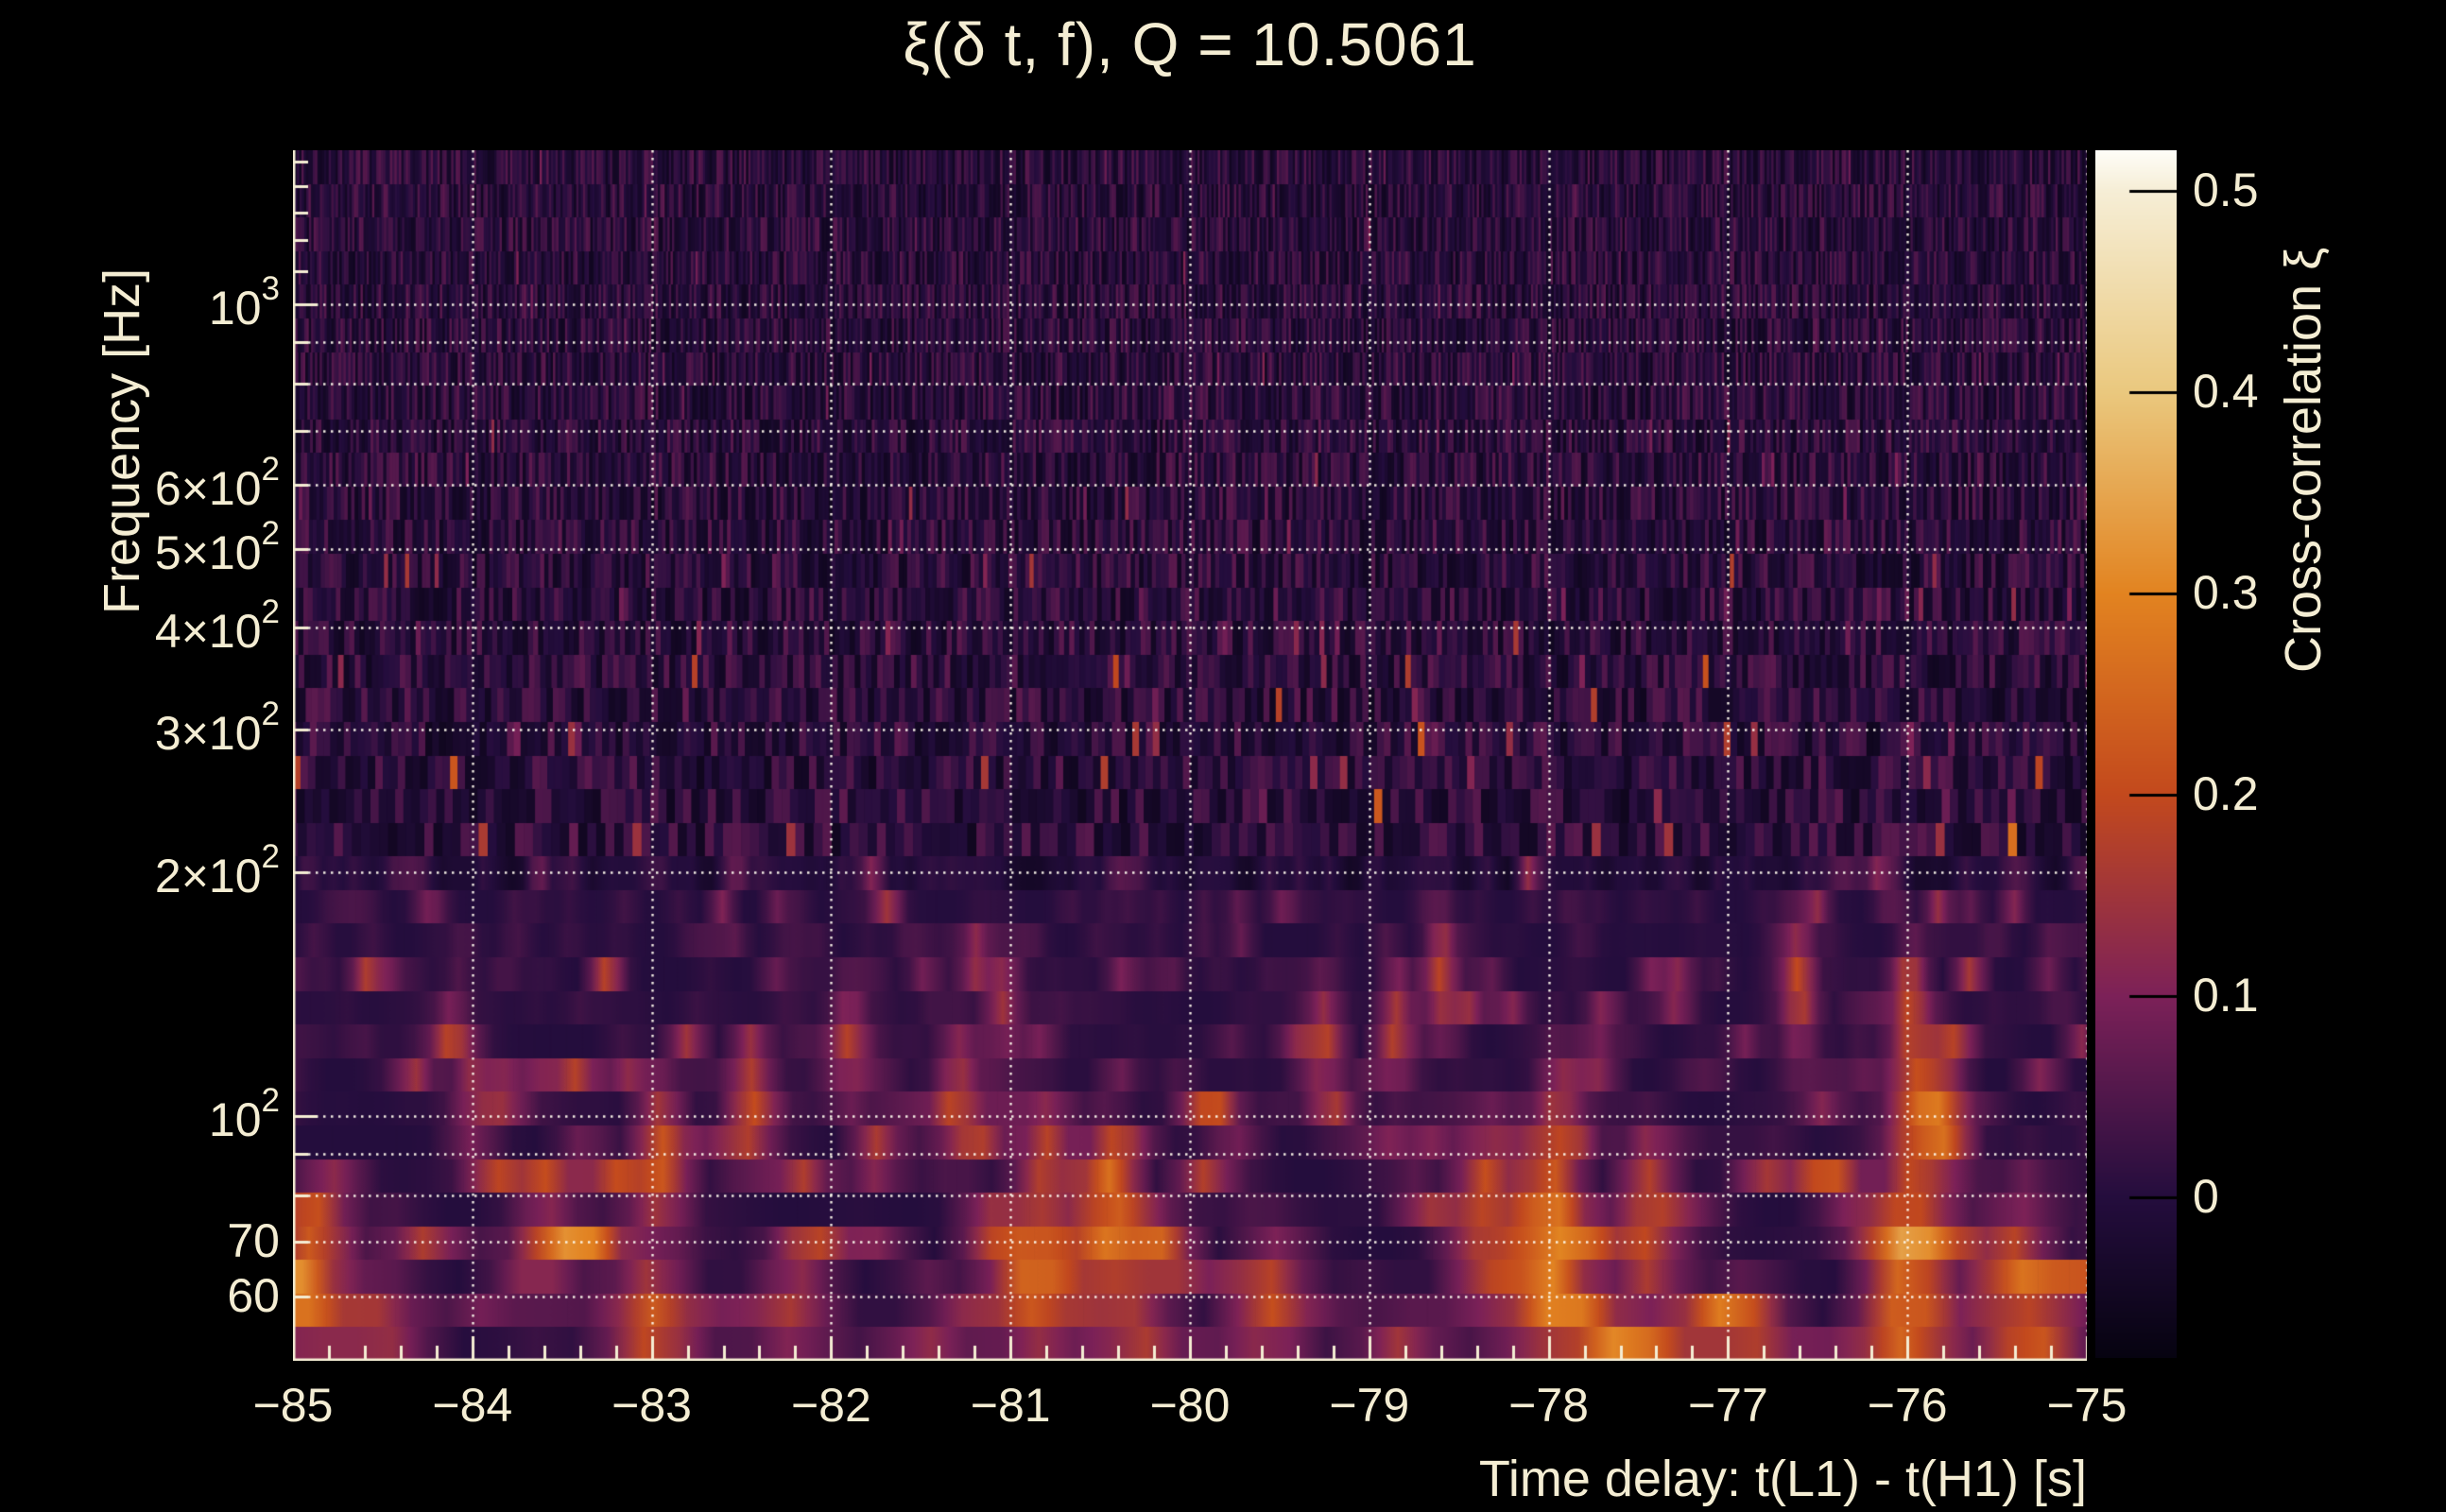 This screenshot has height=1512, width=2446. I want to click on x-tick-label: −79, so click(1369, 1405).